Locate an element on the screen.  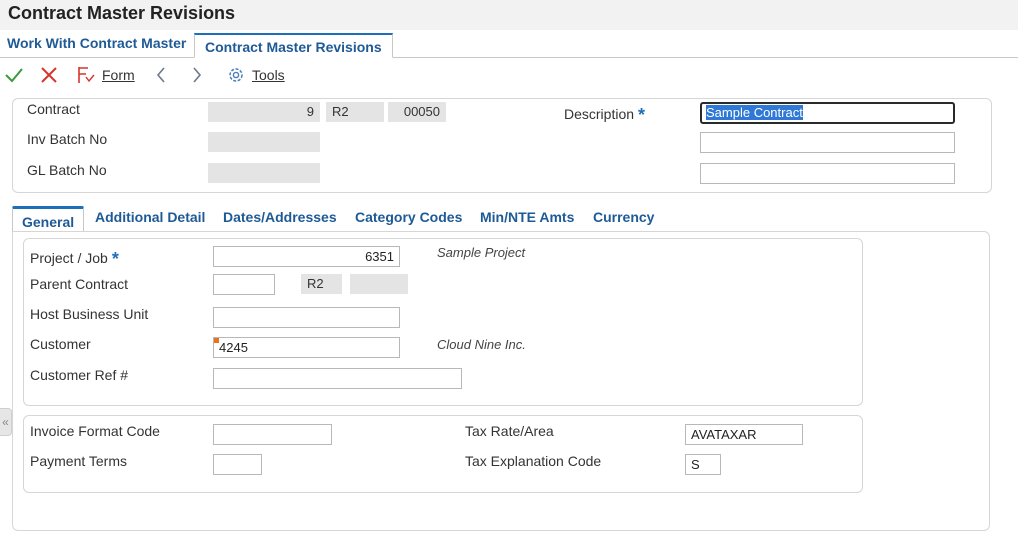
page-title: Contract Master Revisions is located at coordinates (122, 13).